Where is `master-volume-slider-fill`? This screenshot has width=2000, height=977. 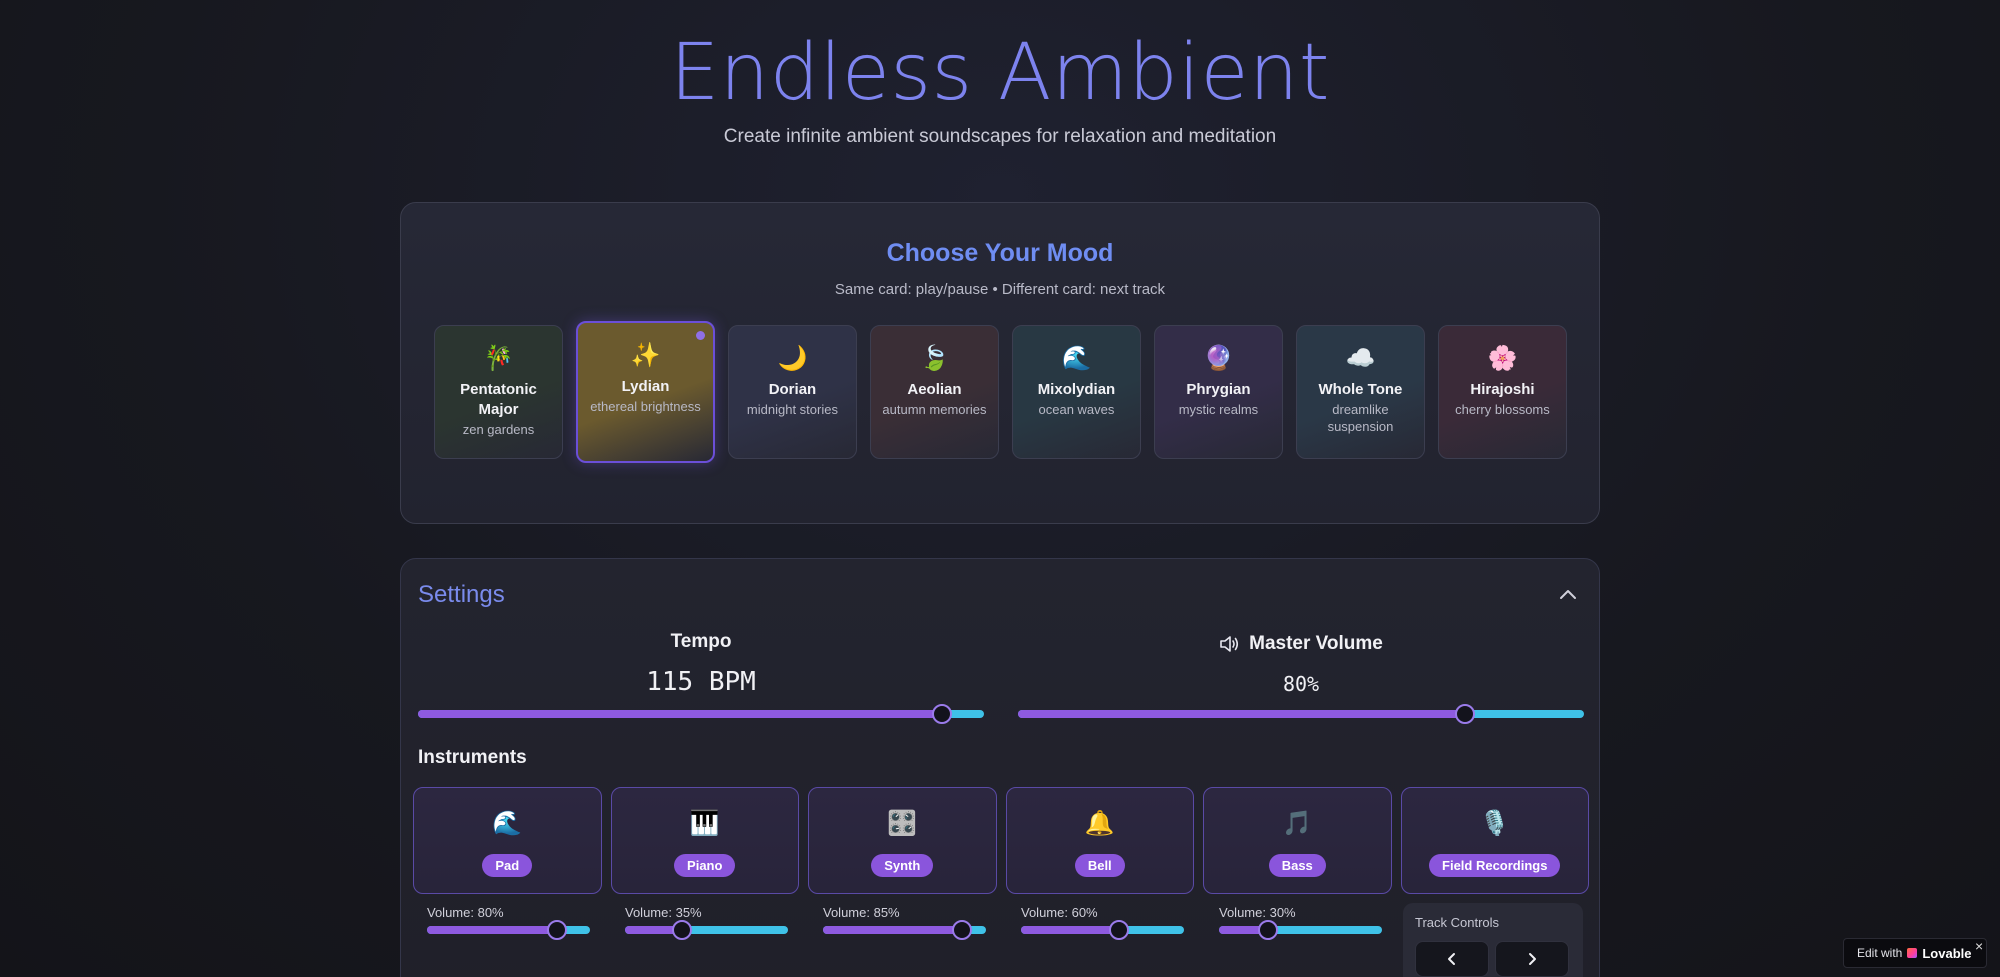 master-volume-slider-fill is located at coordinates (1242, 714).